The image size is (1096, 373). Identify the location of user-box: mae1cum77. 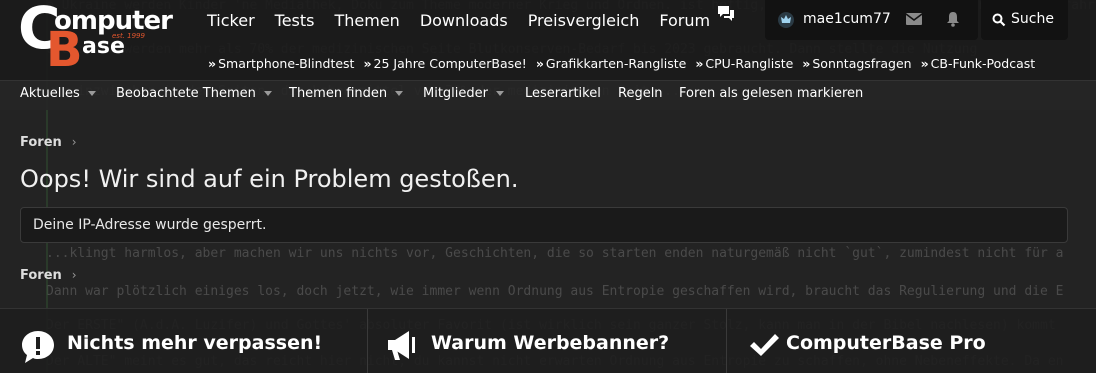
(871, 20).